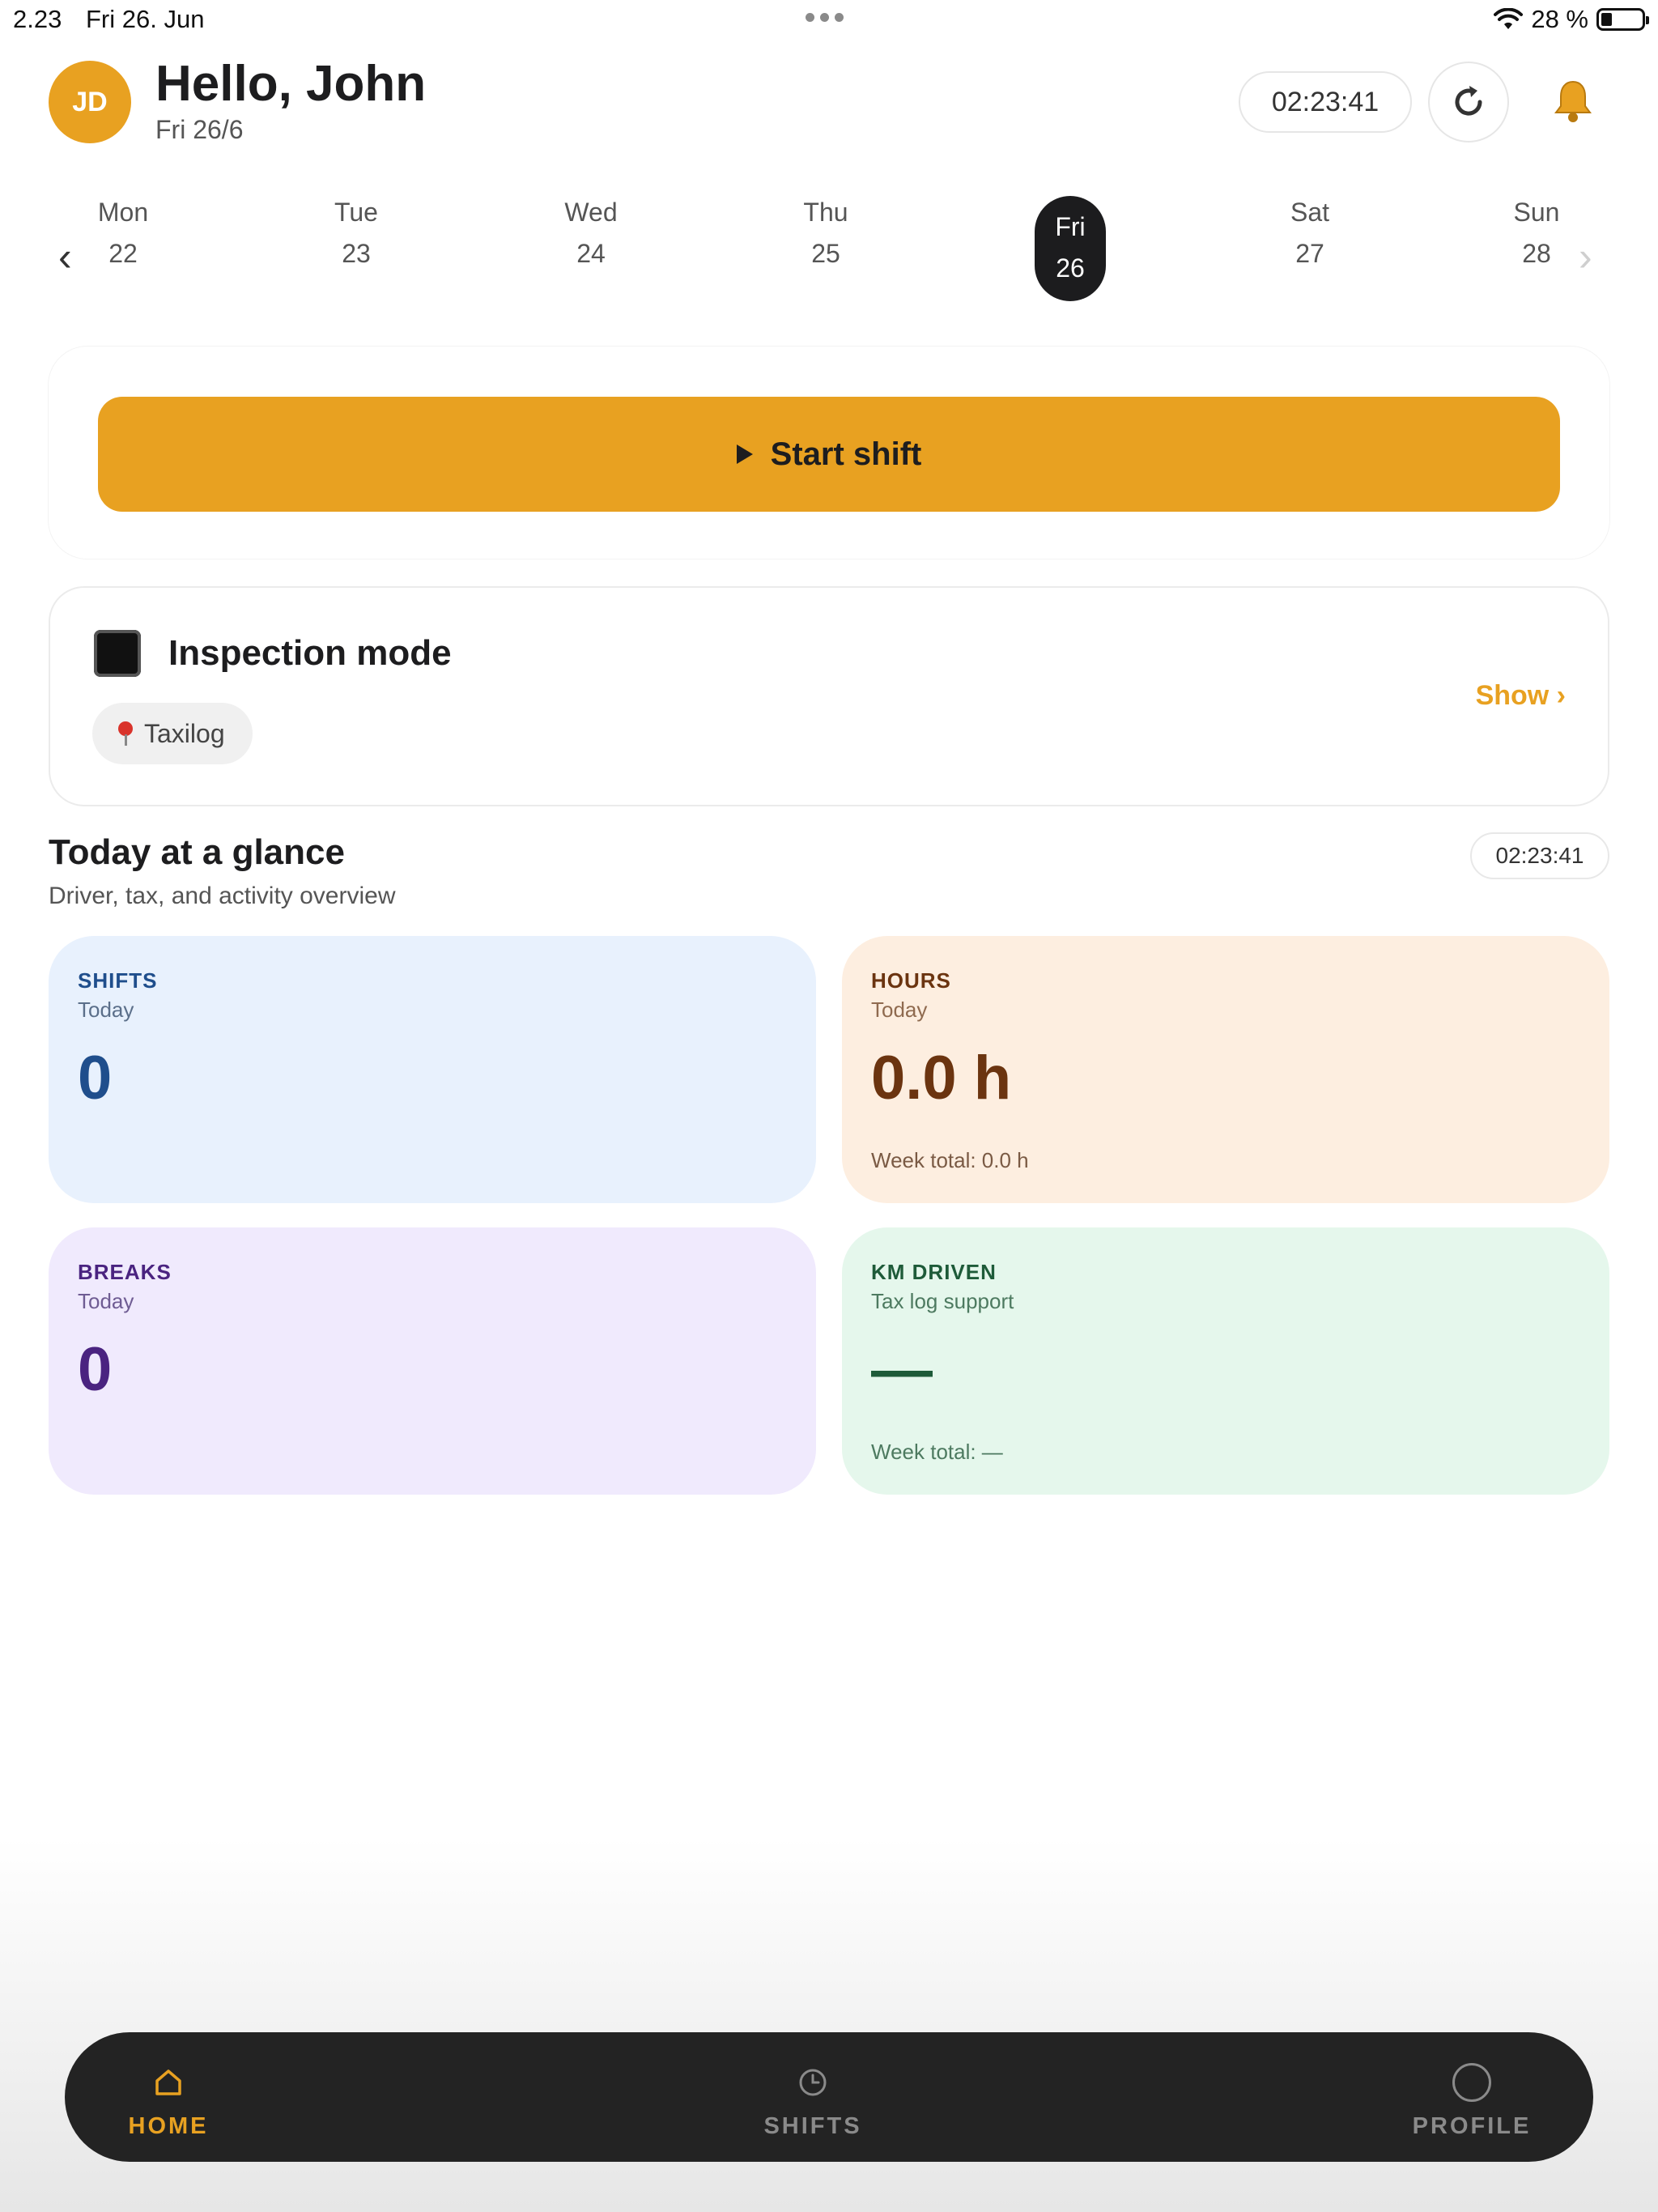  Describe the element at coordinates (1070, 227) in the screenshot. I see `day-name: Fri` at that location.